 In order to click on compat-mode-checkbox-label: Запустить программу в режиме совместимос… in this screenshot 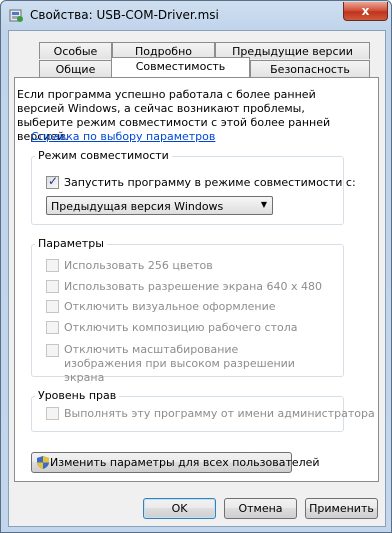, I will do `click(210, 182)`.